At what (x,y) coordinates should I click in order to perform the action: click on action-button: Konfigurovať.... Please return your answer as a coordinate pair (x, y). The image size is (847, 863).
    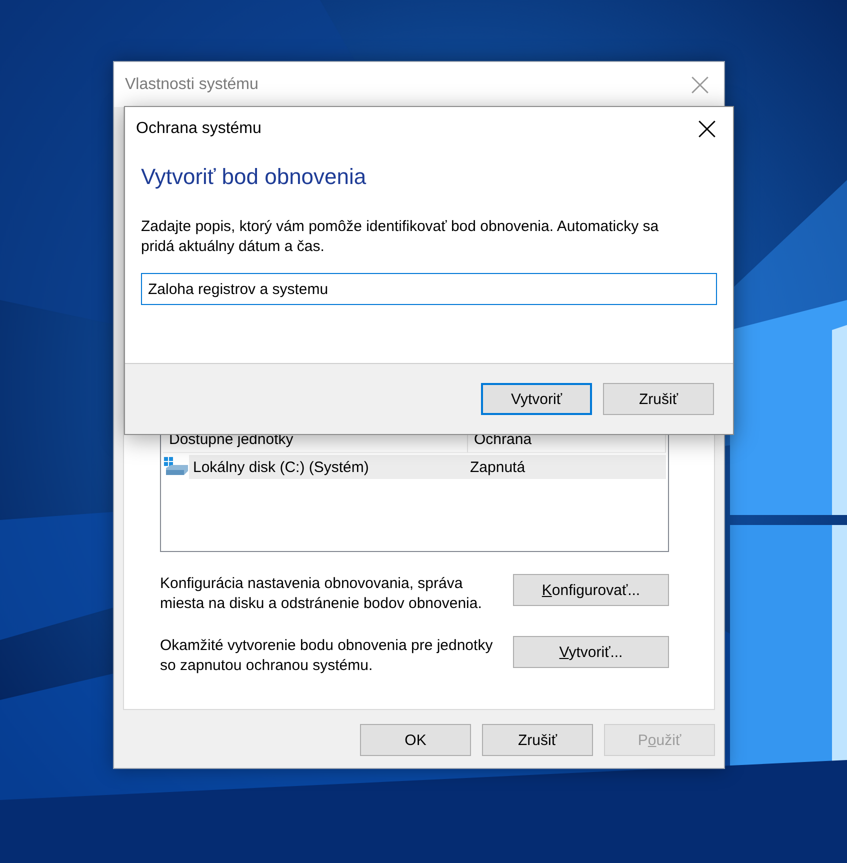
    Looking at the image, I should click on (591, 590).